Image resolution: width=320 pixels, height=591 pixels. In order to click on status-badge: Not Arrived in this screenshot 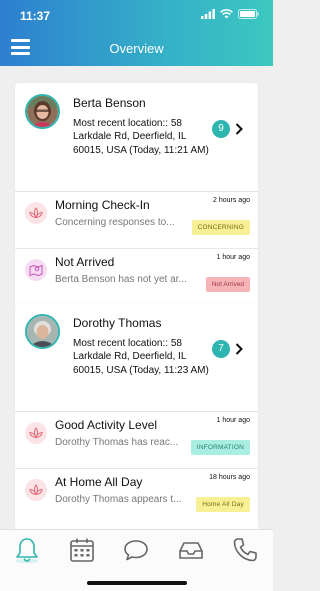, I will do `click(227, 284)`.